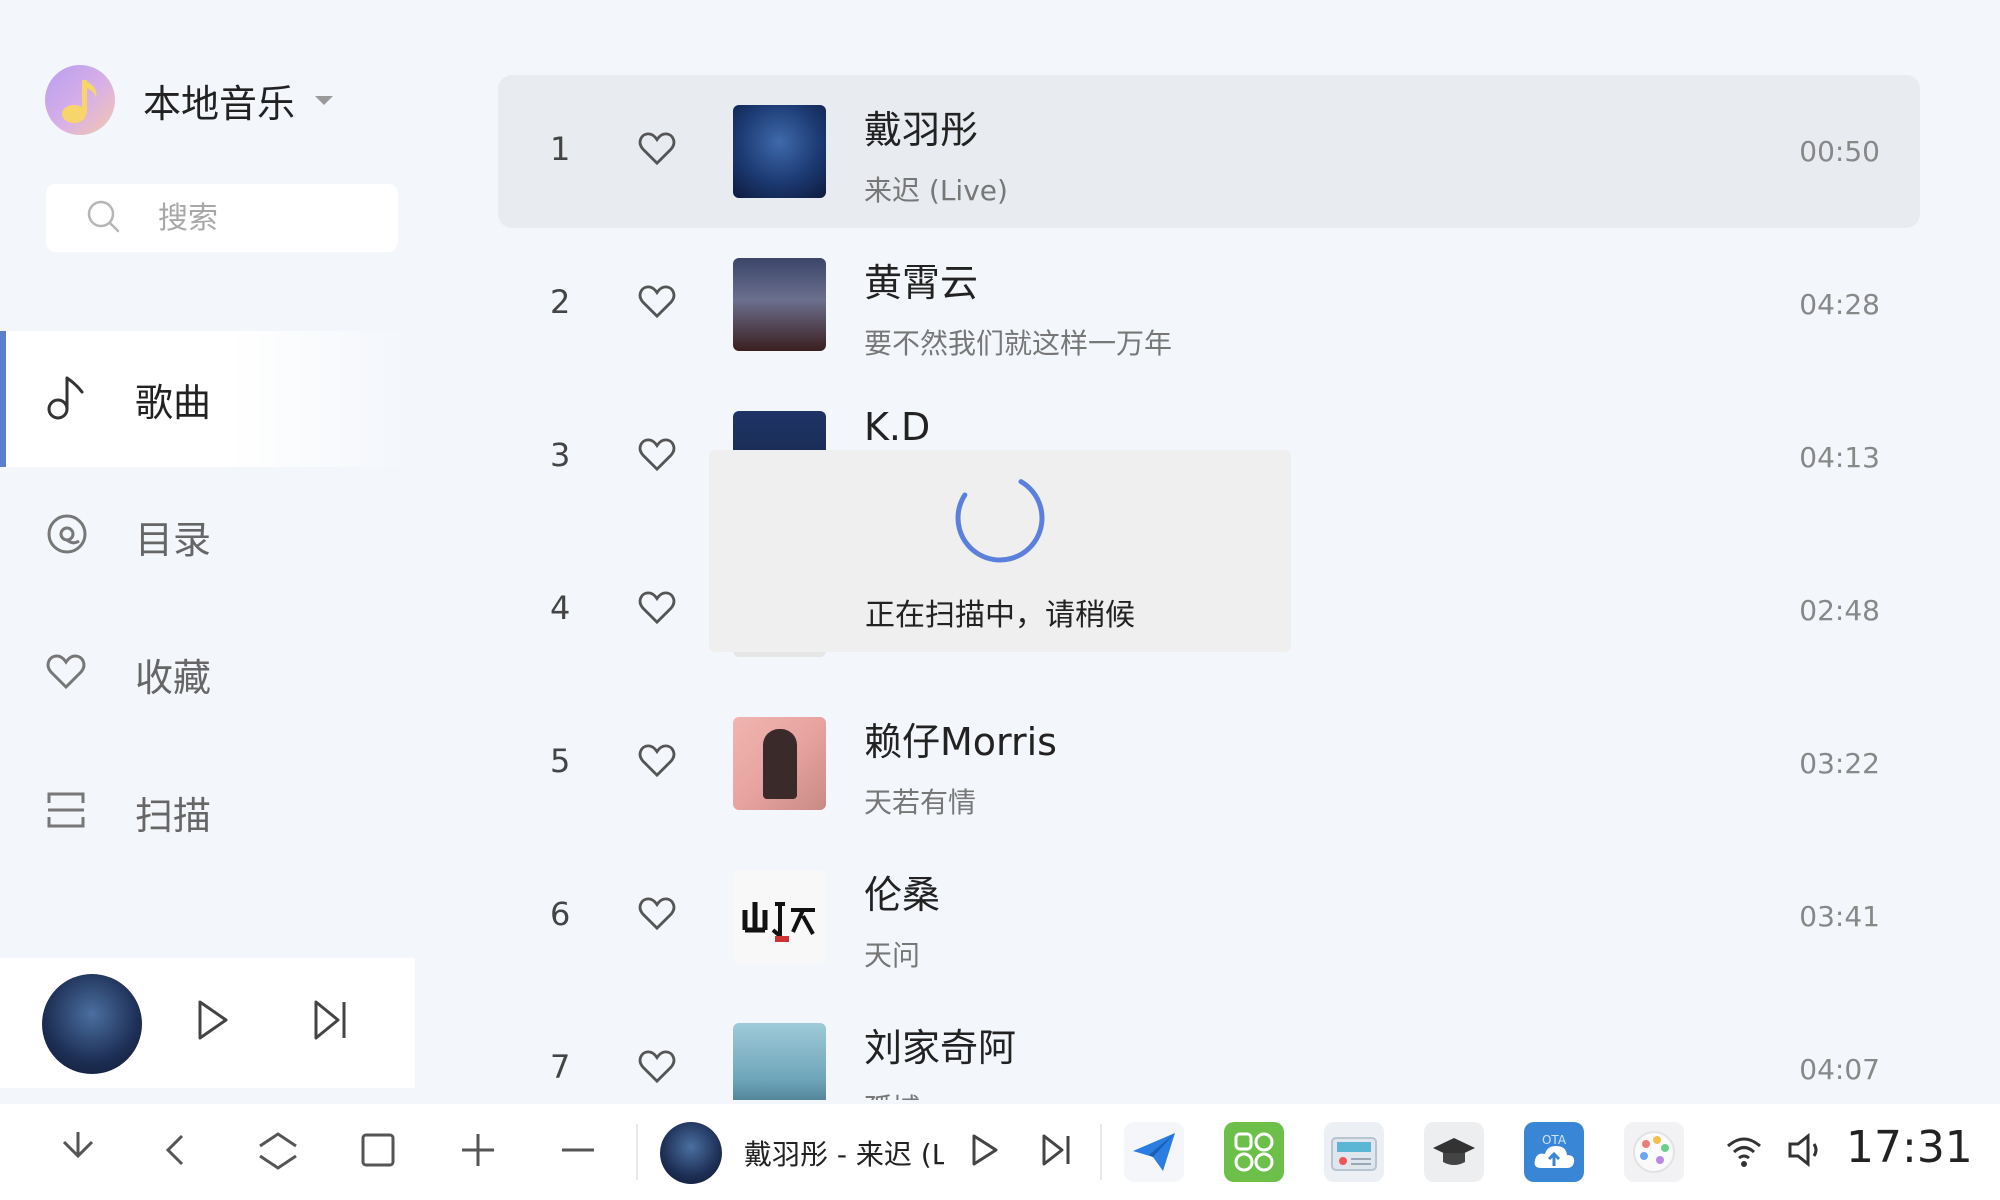 Image resolution: width=2000 pixels, height=1200 pixels. What do you see at coordinates (892, 955) in the screenshot?
I see `song-title: 天问` at bounding box center [892, 955].